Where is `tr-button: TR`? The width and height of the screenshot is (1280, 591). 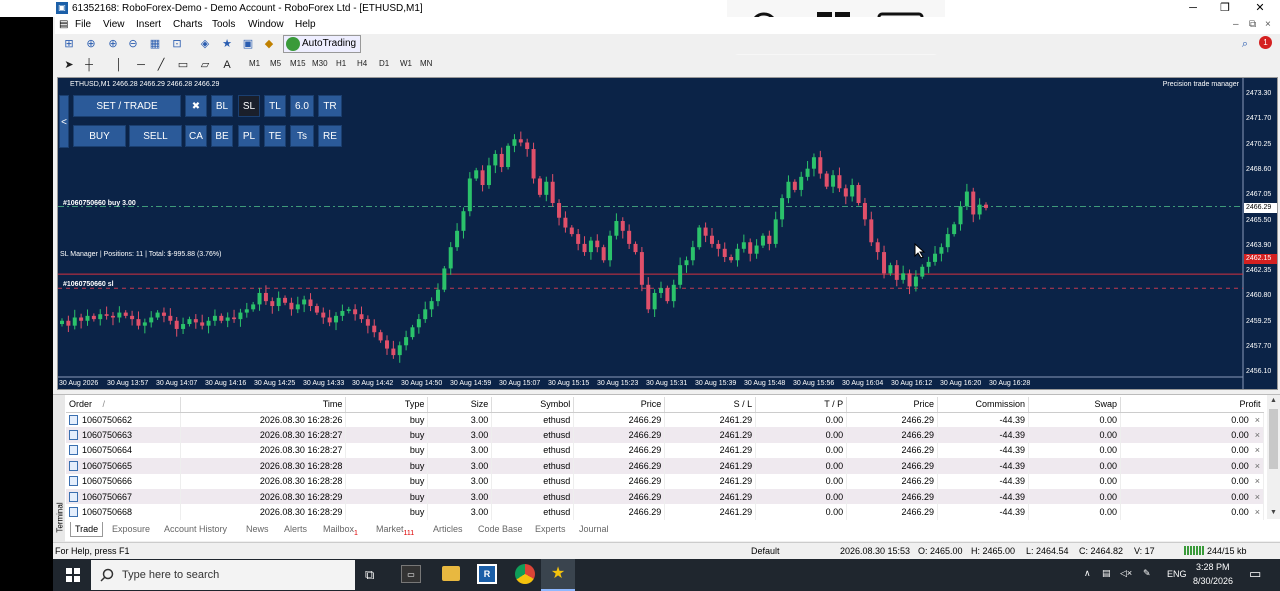
tr-button: TR is located at coordinates (330, 106).